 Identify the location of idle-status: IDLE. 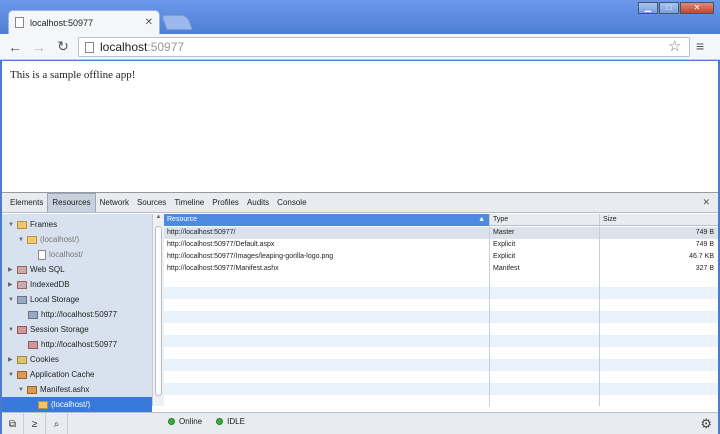
(230, 421).